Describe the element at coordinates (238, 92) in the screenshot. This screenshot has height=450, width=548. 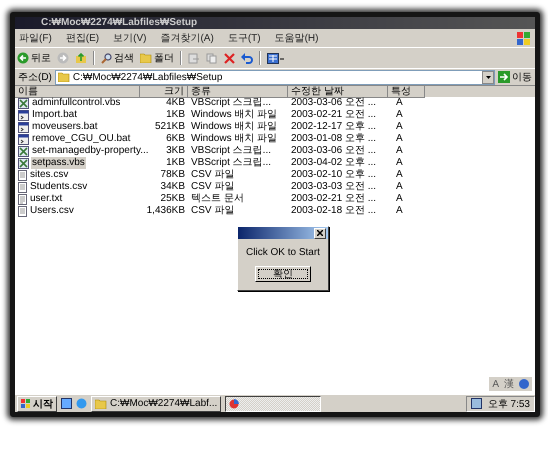
I see `column-header: 종류` at that location.